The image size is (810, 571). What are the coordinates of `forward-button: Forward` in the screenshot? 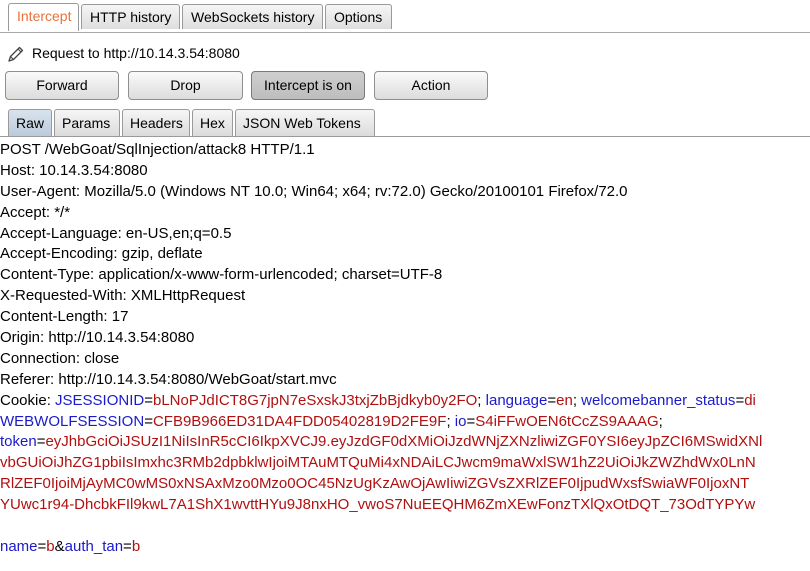 It's located at (62, 85).